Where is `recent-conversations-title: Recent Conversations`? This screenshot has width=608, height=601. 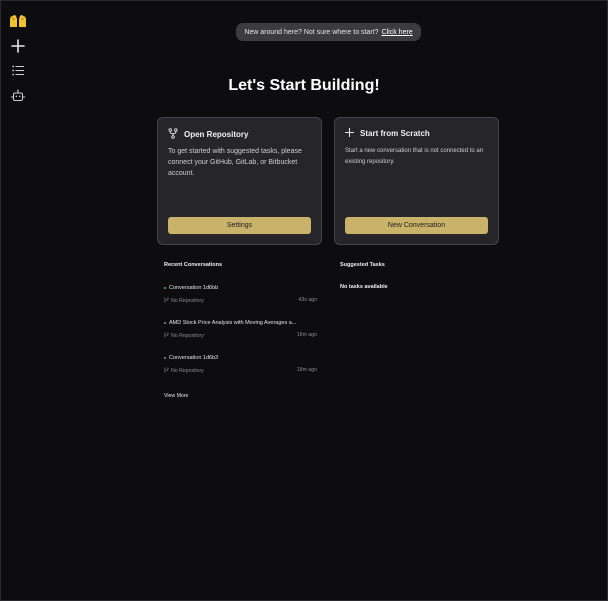
recent-conversations-title: Recent Conversations is located at coordinates (193, 265).